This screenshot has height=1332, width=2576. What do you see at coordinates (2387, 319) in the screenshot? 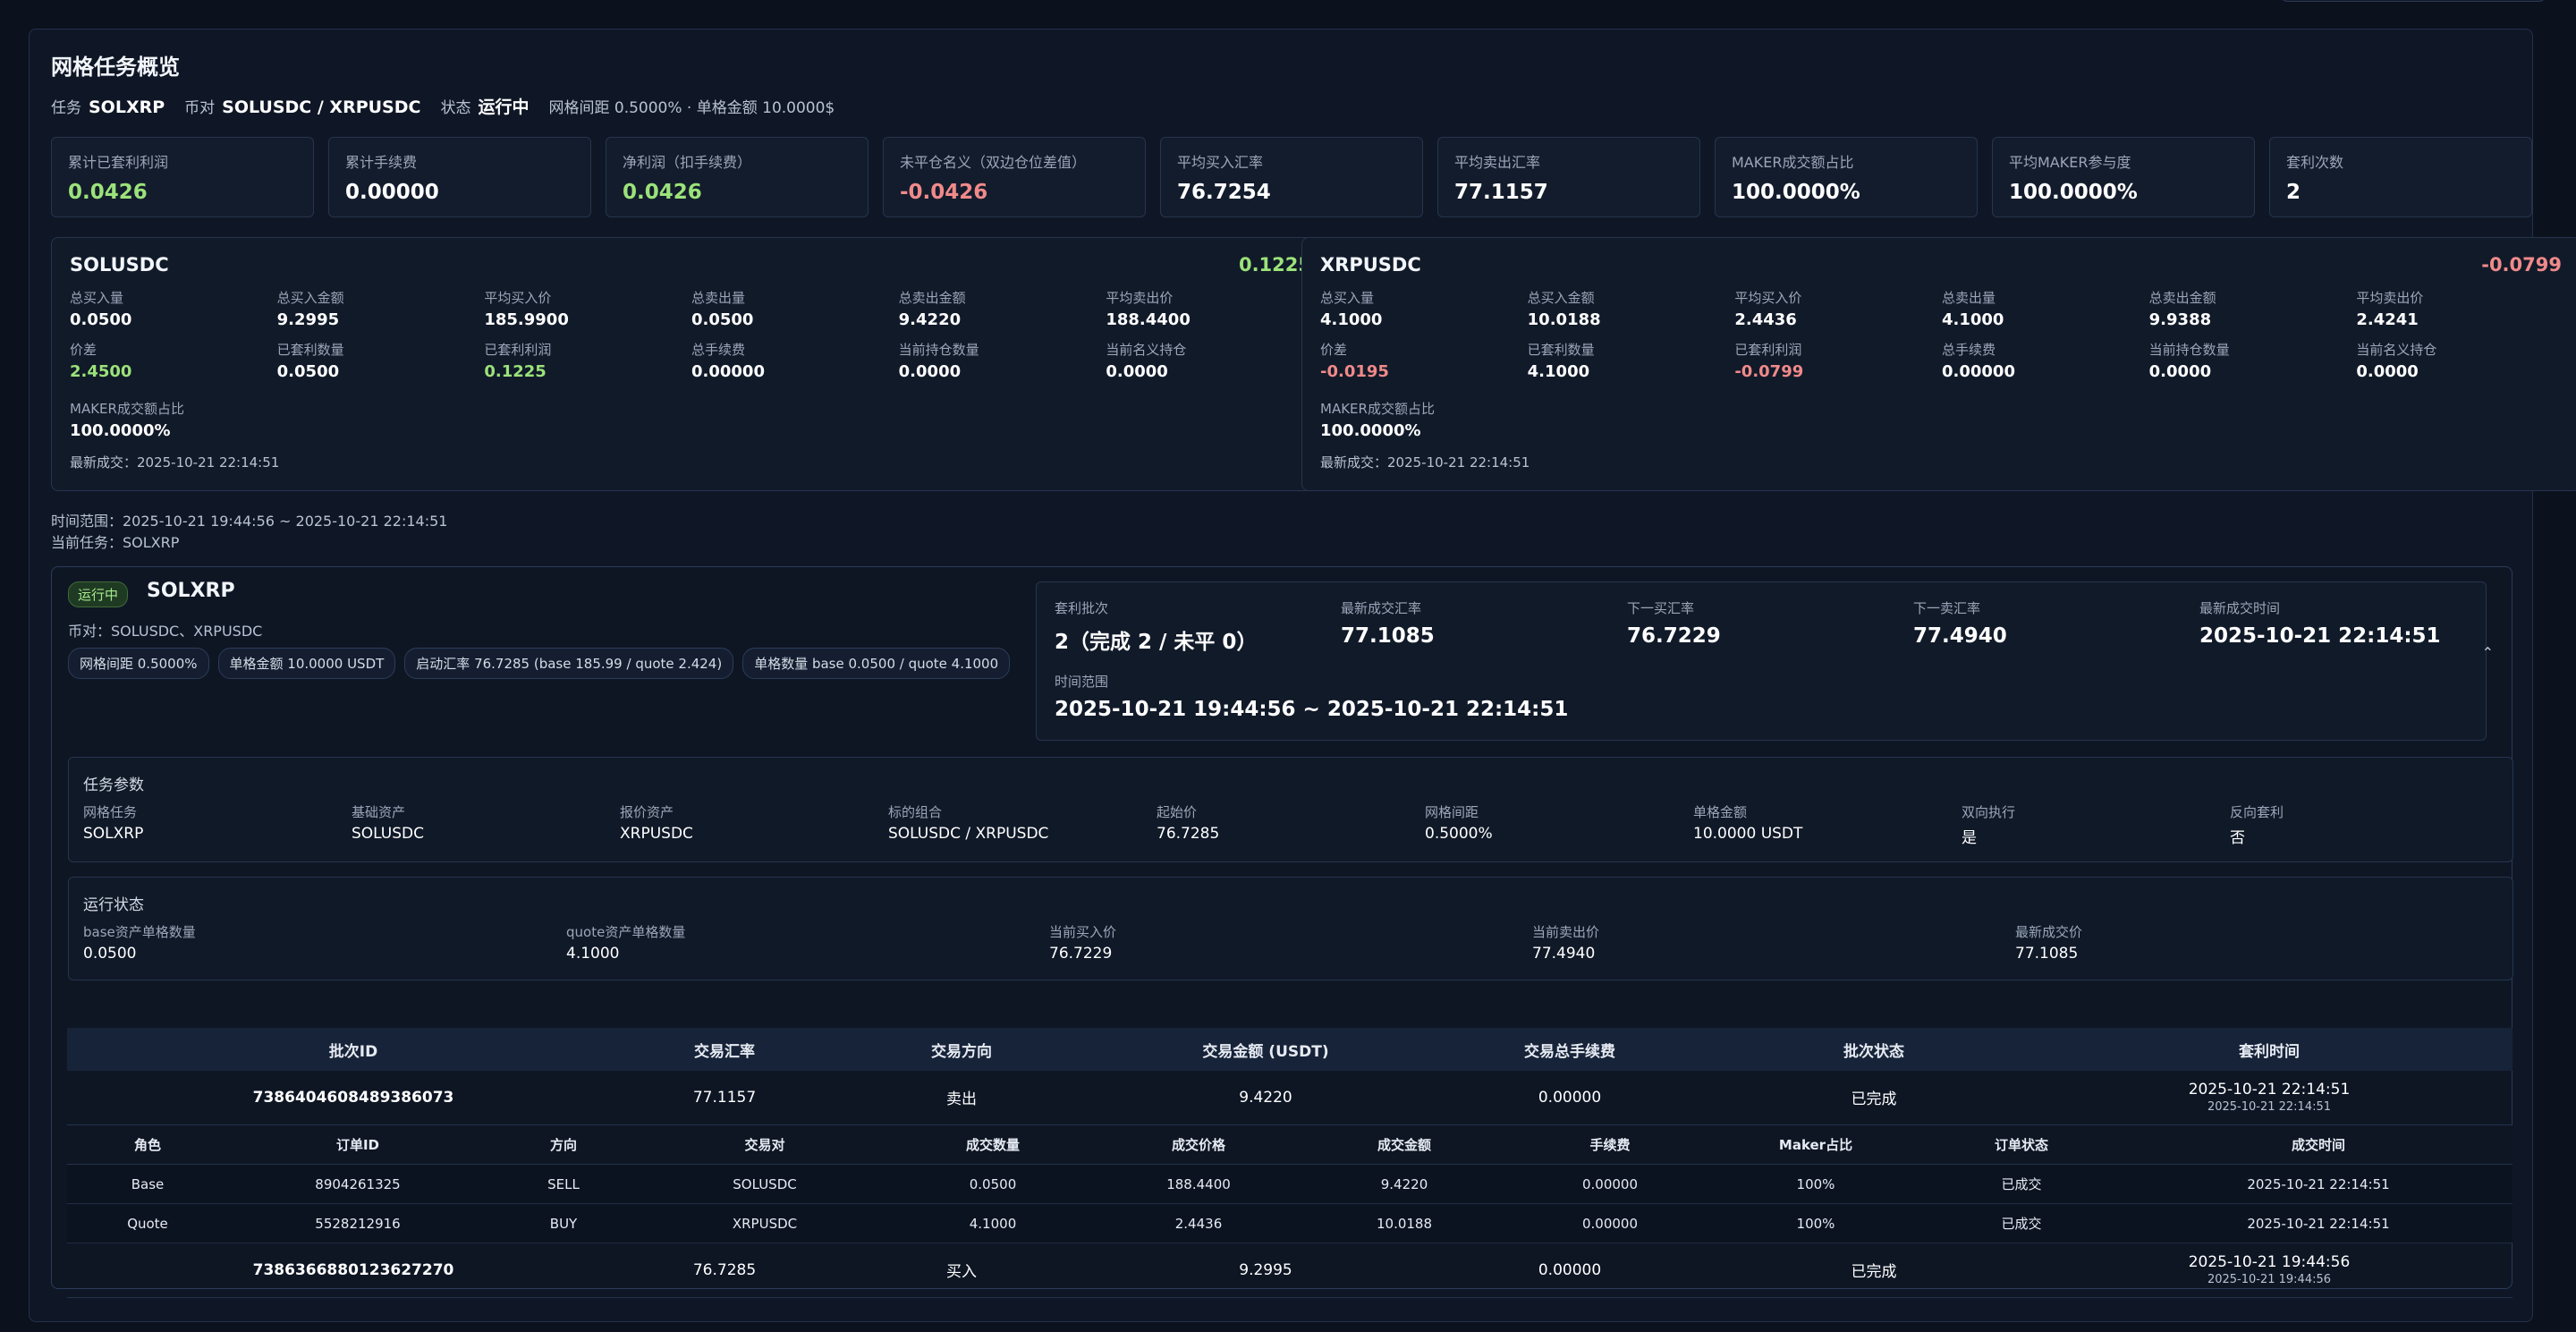
I see `field-value: 2.4241` at bounding box center [2387, 319].